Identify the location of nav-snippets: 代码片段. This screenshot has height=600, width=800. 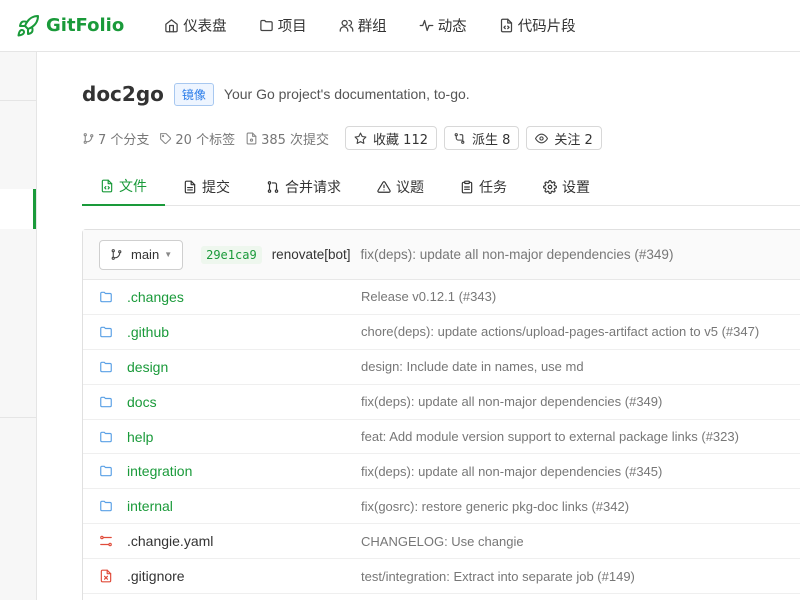
(537, 26).